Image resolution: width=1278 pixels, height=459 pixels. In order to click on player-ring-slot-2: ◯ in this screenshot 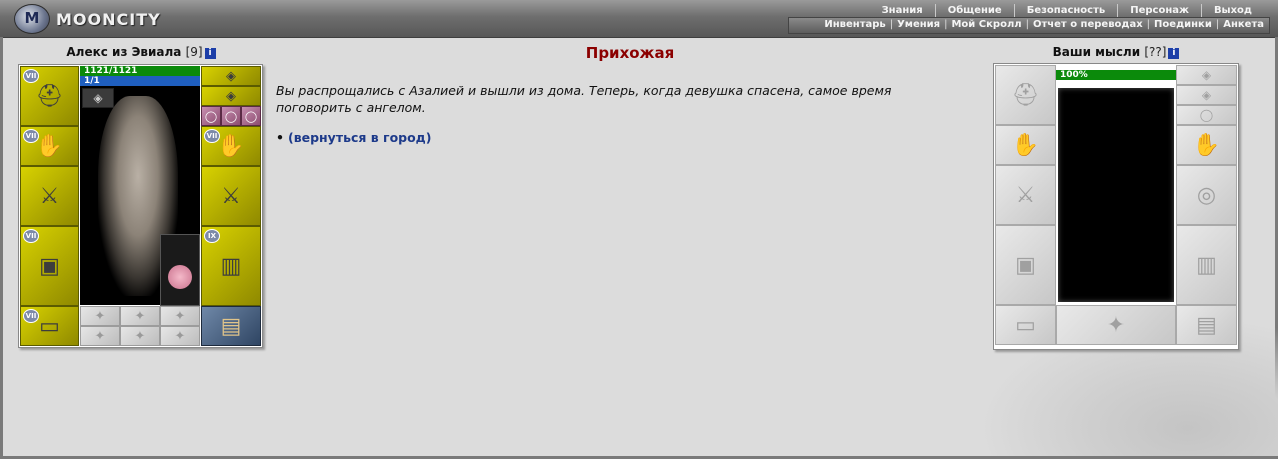, I will do `click(231, 116)`.